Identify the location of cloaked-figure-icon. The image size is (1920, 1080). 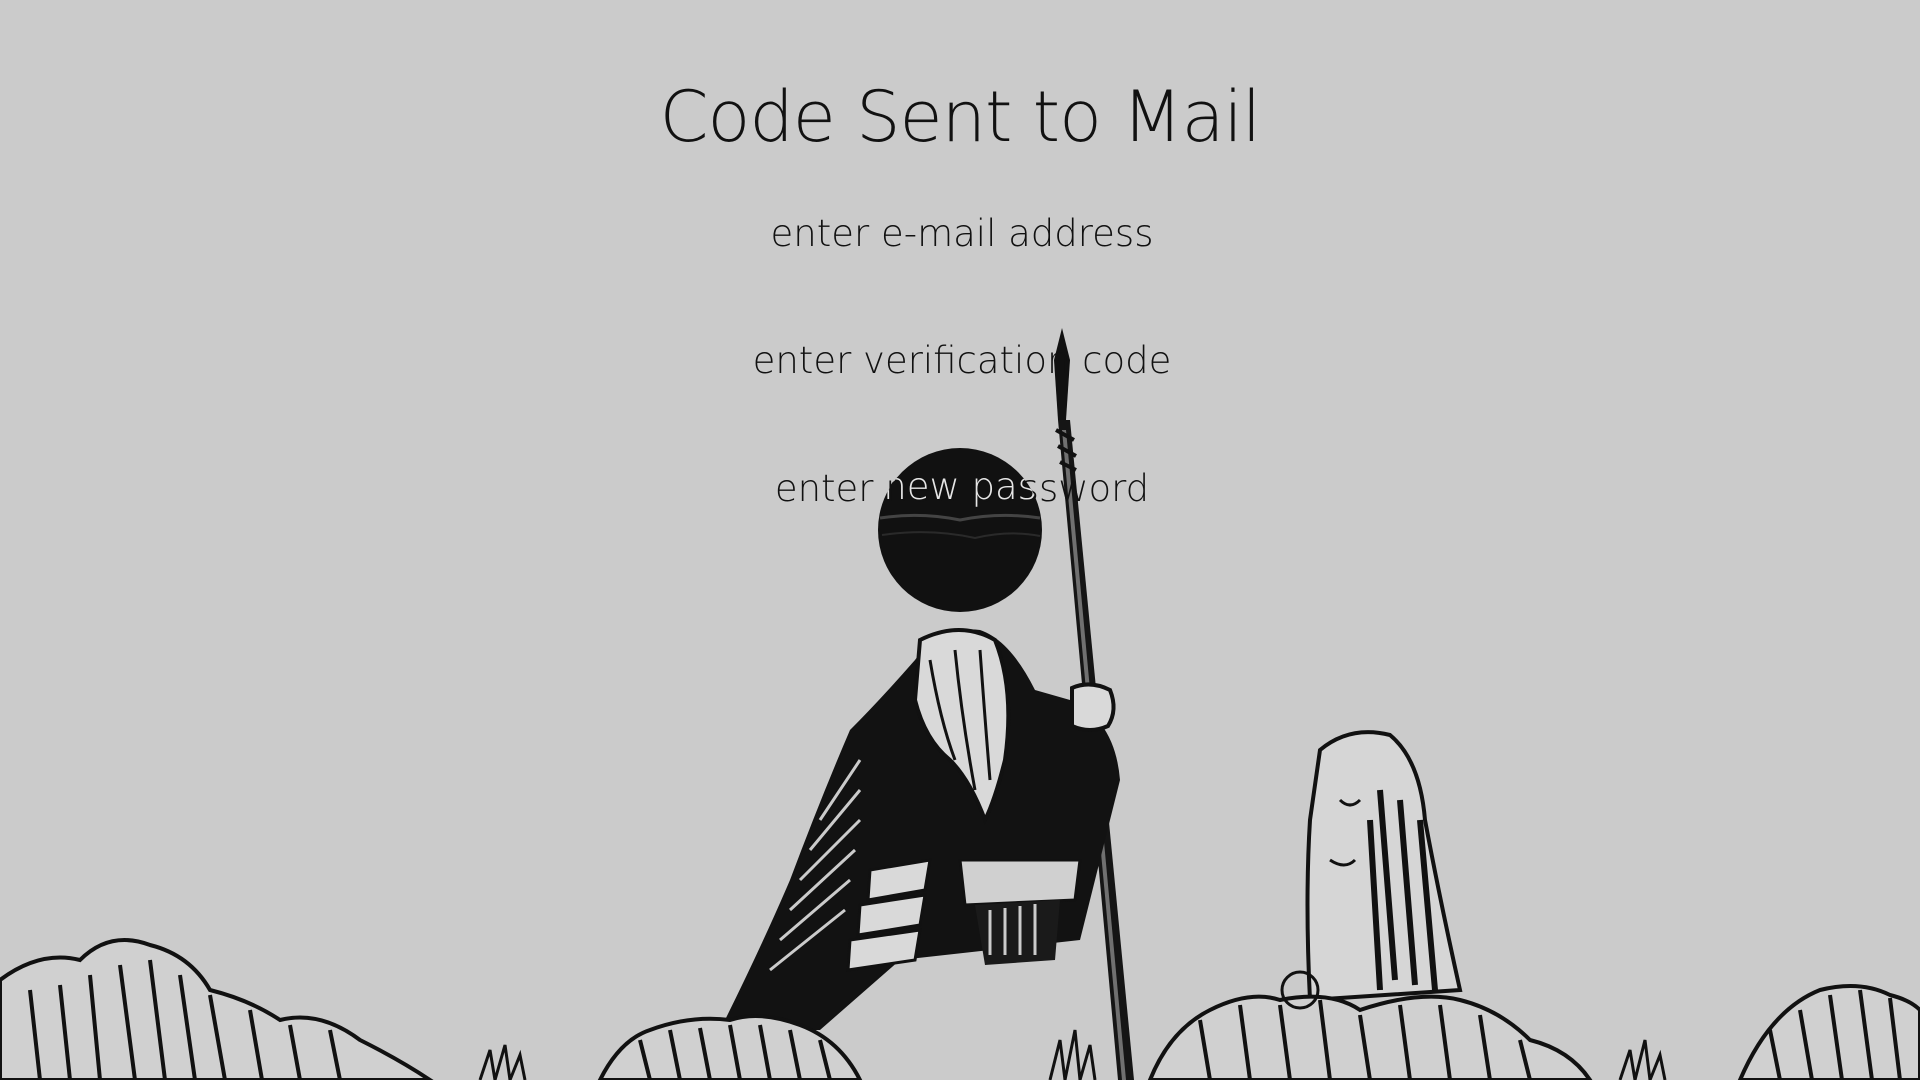
(920, 829).